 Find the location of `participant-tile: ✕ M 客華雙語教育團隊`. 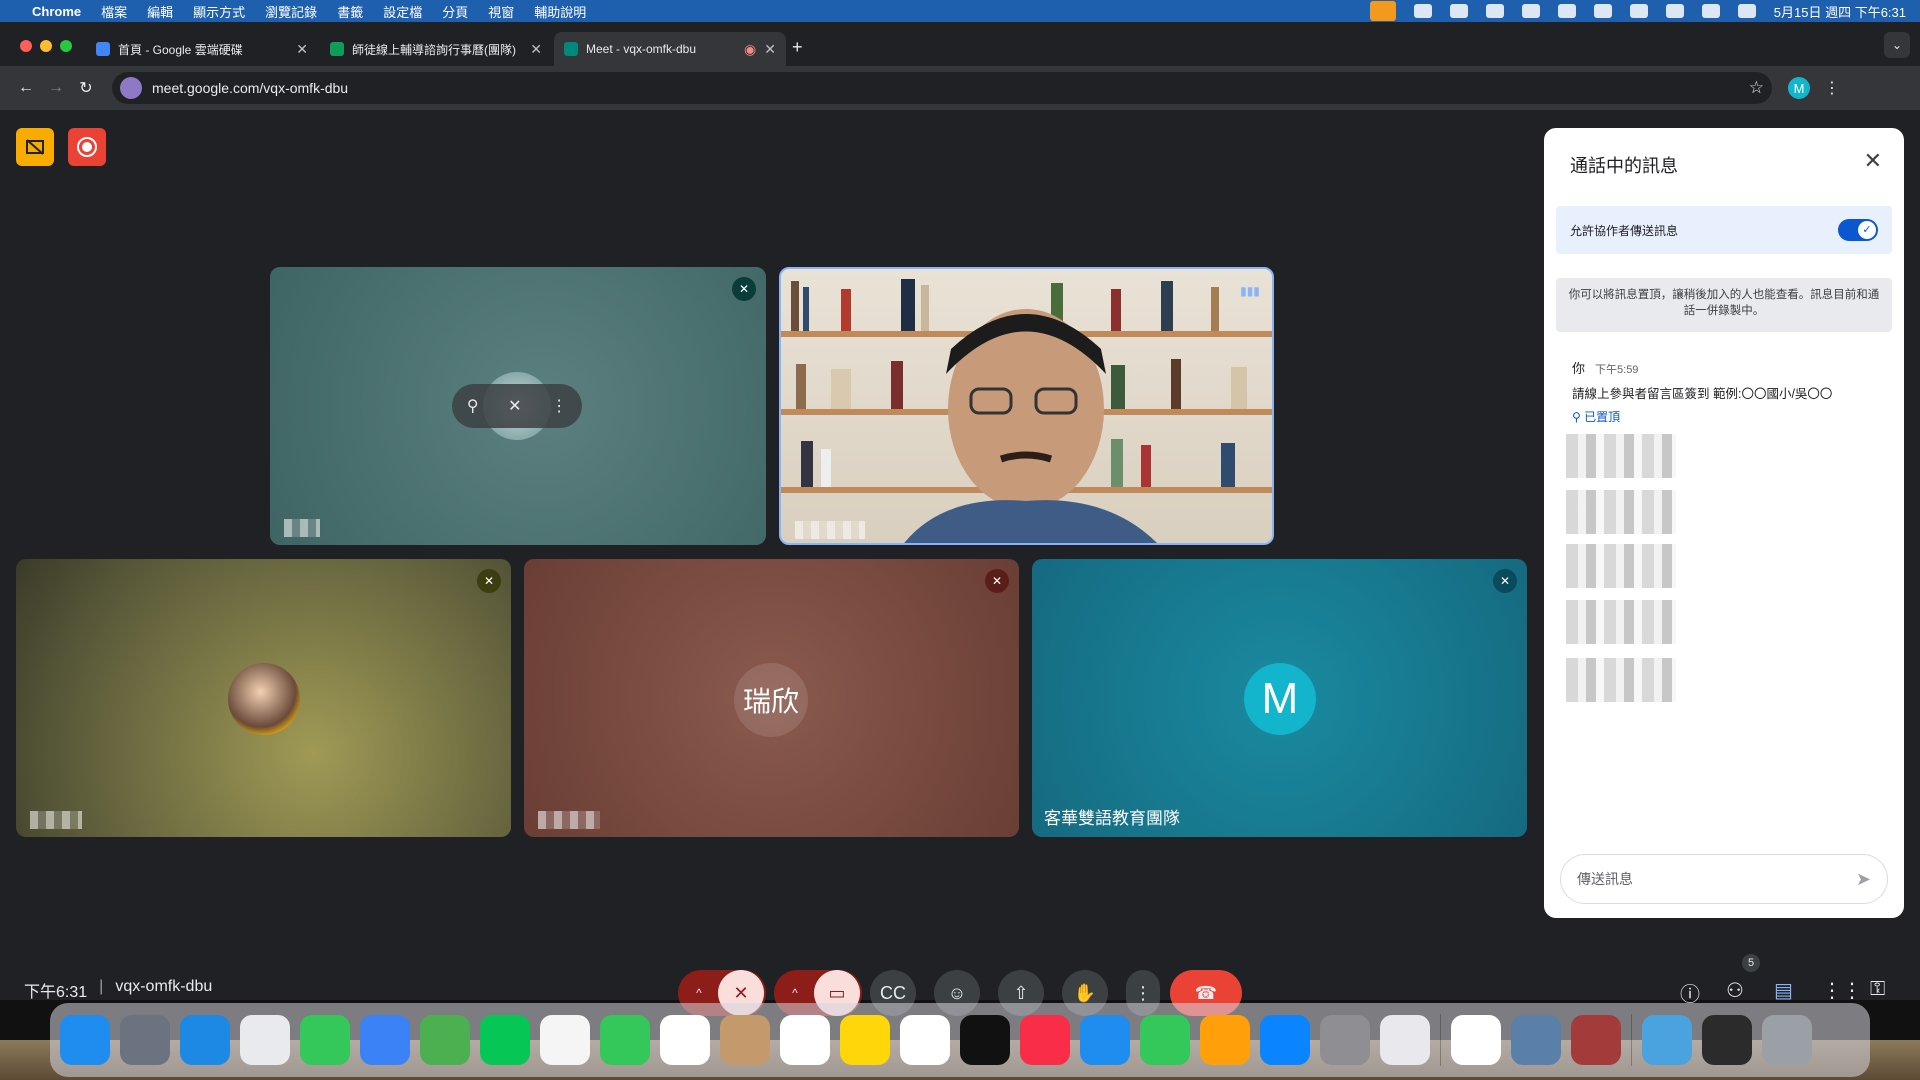

participant-tile: ✕ M 客華雙語教育團隊 is located at coordinates (1279, 698).